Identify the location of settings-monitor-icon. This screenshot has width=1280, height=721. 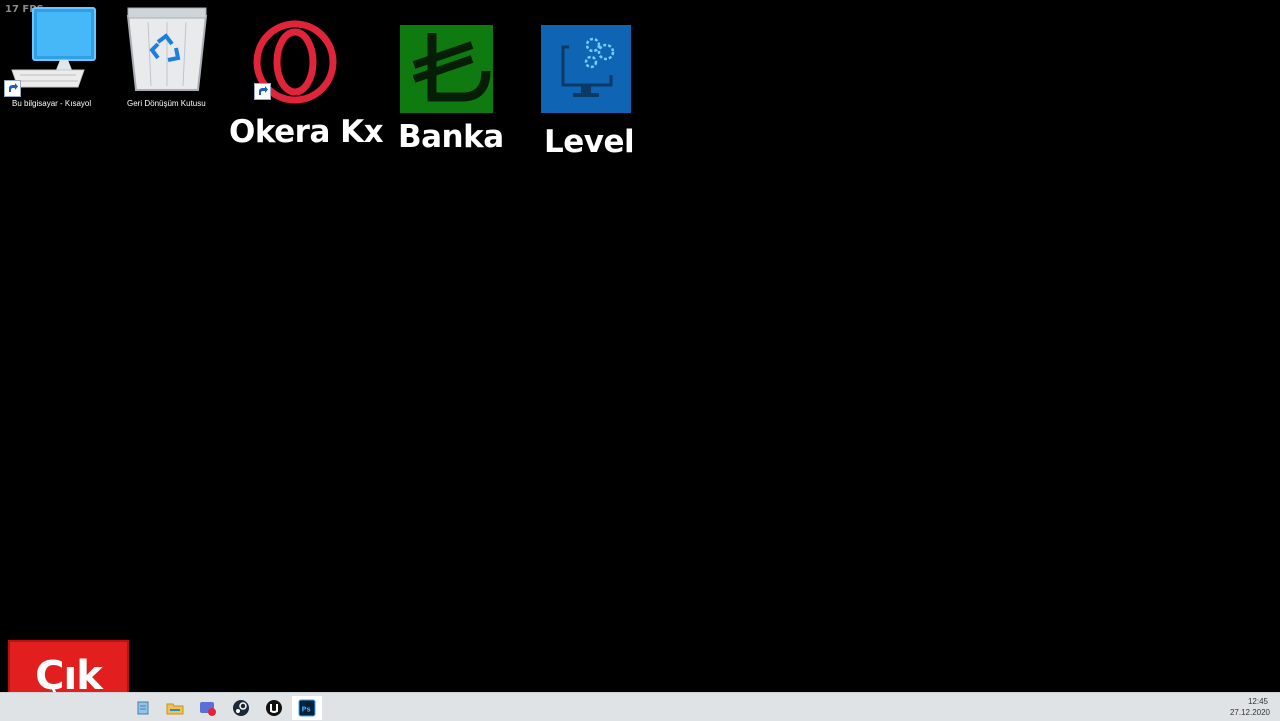
(586, 69).